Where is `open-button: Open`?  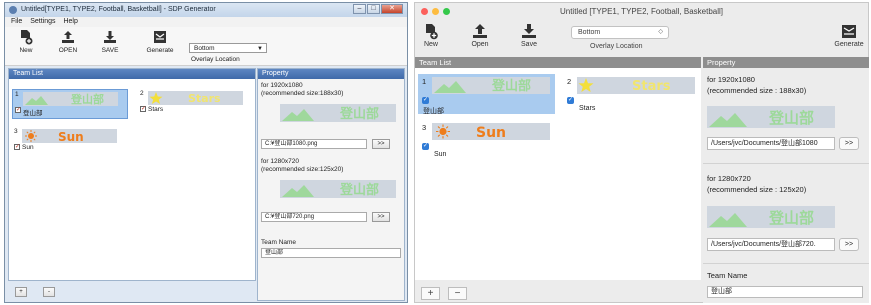
open-button: Open is located at coordinates (480, 35).